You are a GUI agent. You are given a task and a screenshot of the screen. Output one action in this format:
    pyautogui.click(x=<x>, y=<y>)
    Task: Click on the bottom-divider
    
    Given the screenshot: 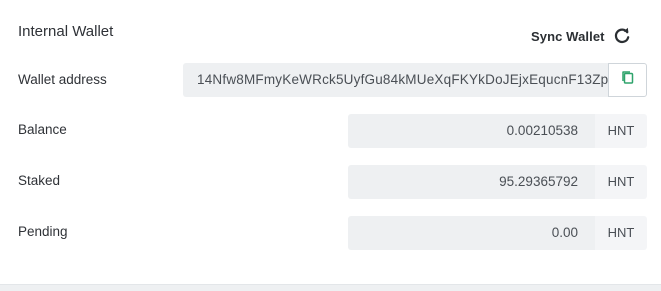 What is the action you would take?
    pyautogui.click(x=330, y=287)
    